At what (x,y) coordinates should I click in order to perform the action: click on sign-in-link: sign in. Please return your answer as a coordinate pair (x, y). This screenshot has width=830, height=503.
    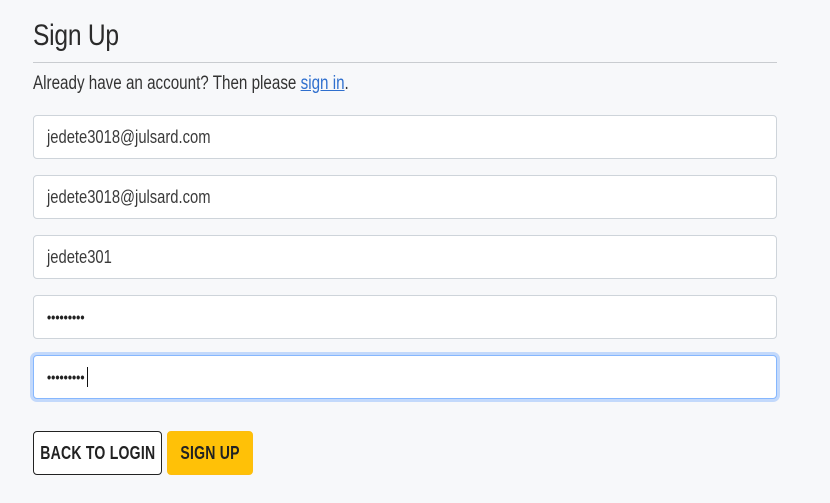
    Looking at the image, I should click on (323, 83).